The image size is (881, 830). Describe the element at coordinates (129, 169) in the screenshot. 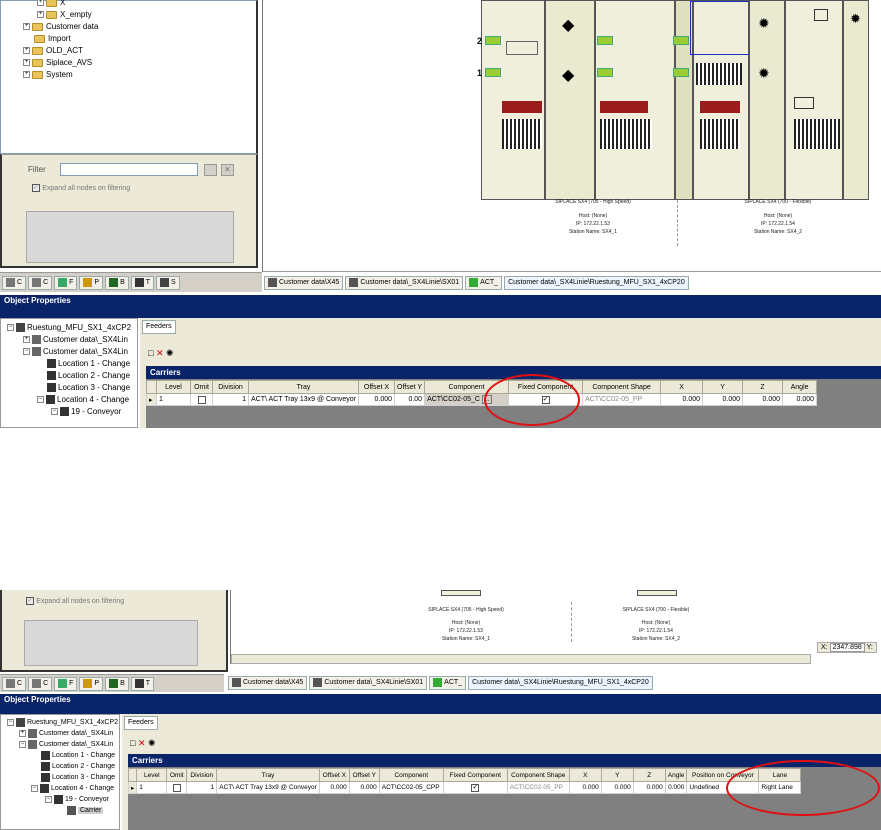

I see `filter-input` at that location.